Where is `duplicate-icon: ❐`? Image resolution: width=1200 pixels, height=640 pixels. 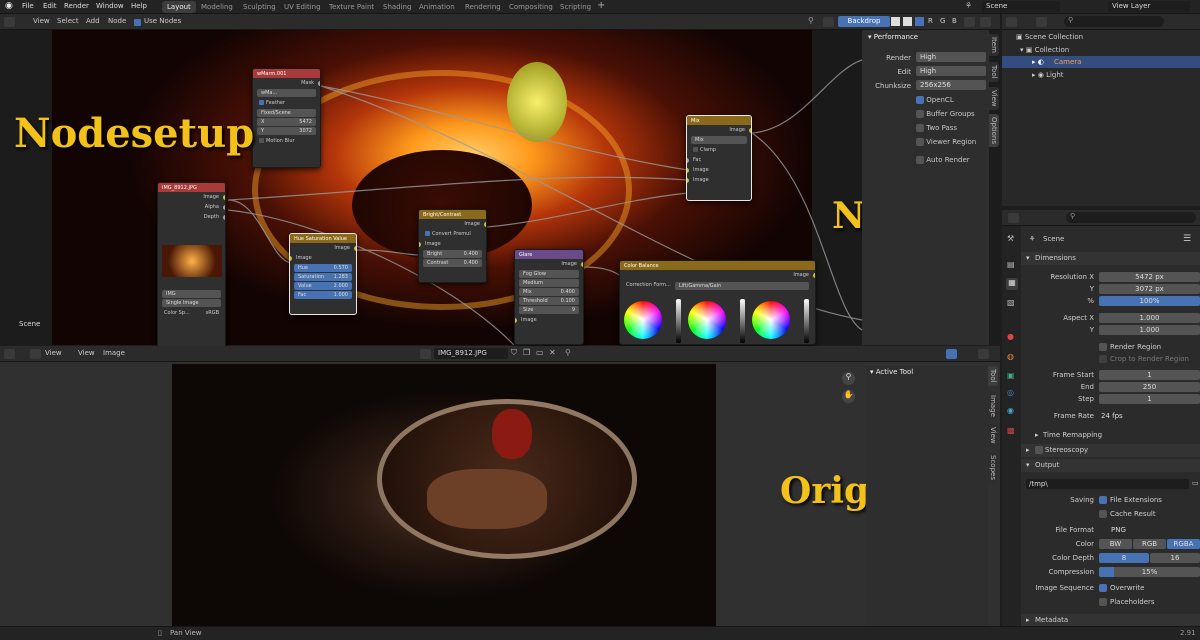
duplicate-icon: ❐ is located at coordinates (526, 352).